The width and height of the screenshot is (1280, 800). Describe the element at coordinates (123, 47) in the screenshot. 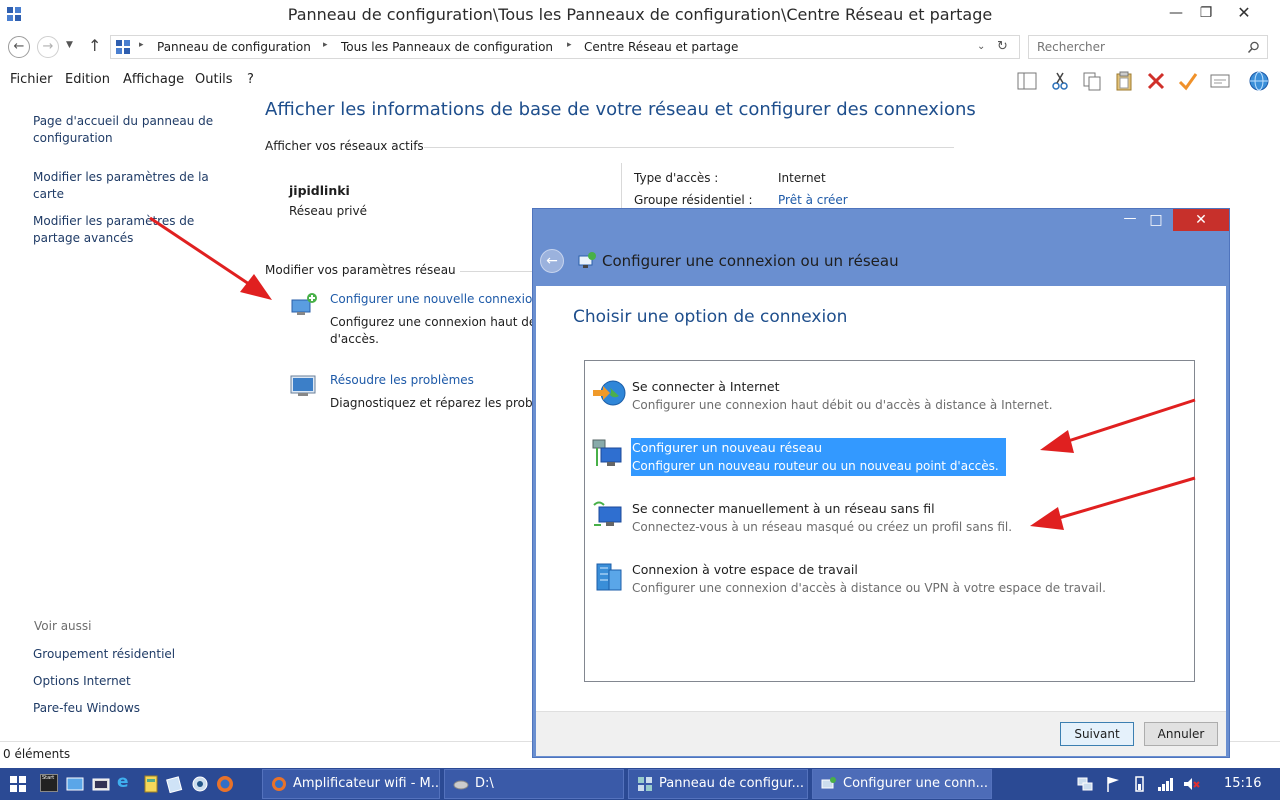

I see `control-panel-icon` at that location.